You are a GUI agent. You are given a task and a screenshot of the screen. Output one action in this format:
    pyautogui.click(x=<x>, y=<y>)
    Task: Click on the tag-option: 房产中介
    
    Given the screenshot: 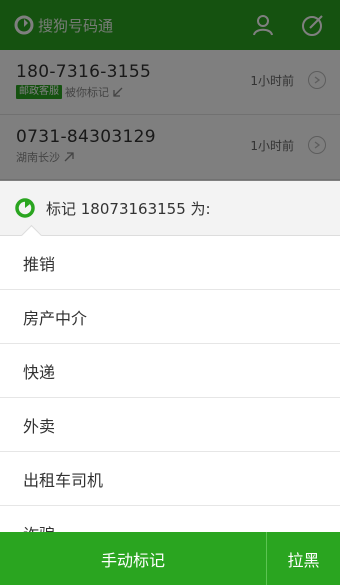 What is the action you would take?
    pyautogui.click(x=170, y=317)
    